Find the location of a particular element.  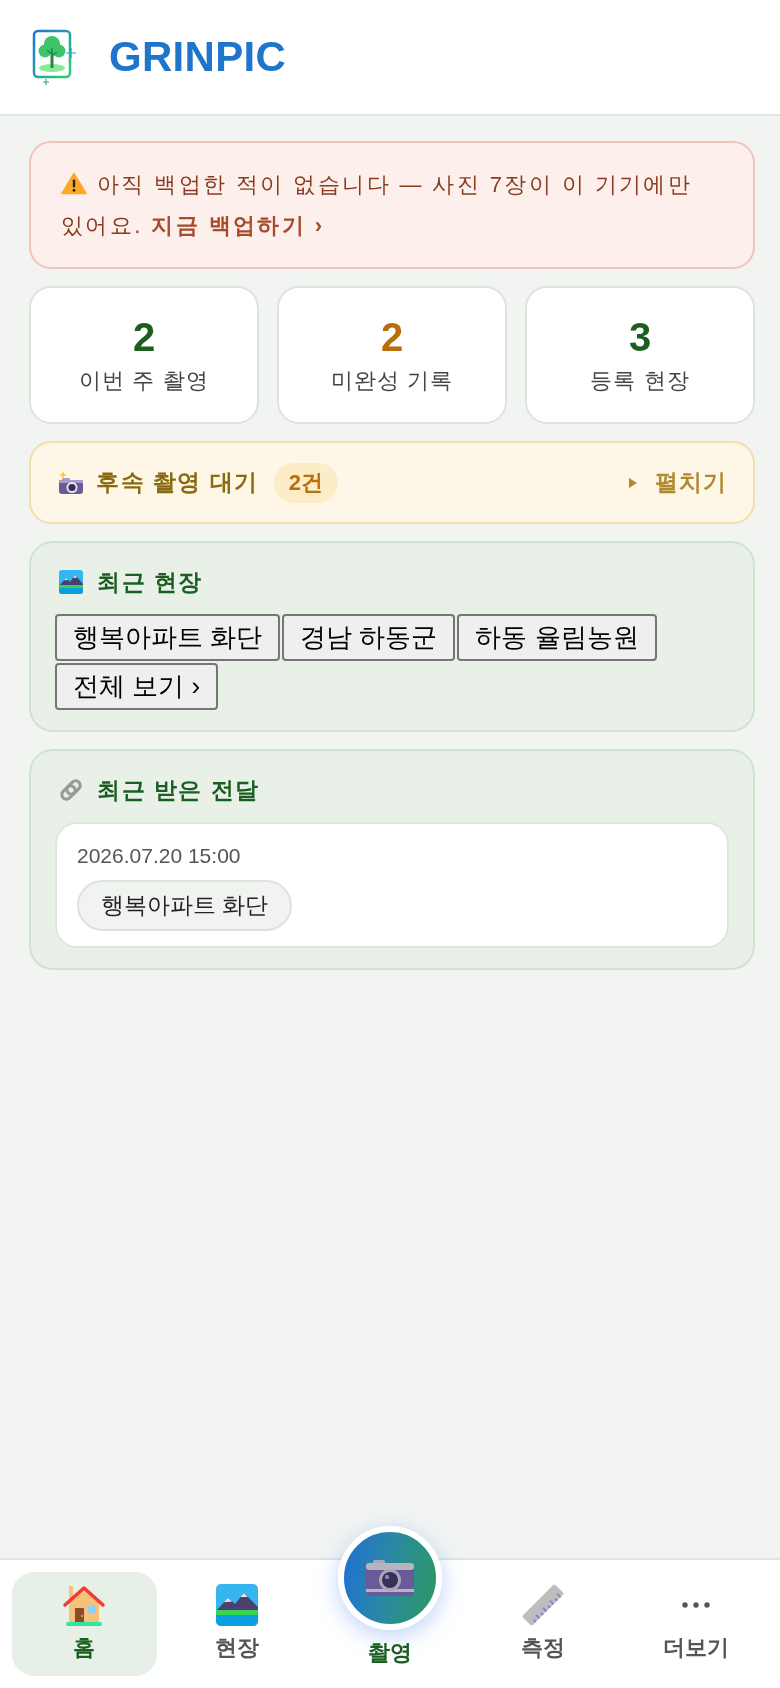

nav-tab: 현장 is located at coordinates (237, 1624).